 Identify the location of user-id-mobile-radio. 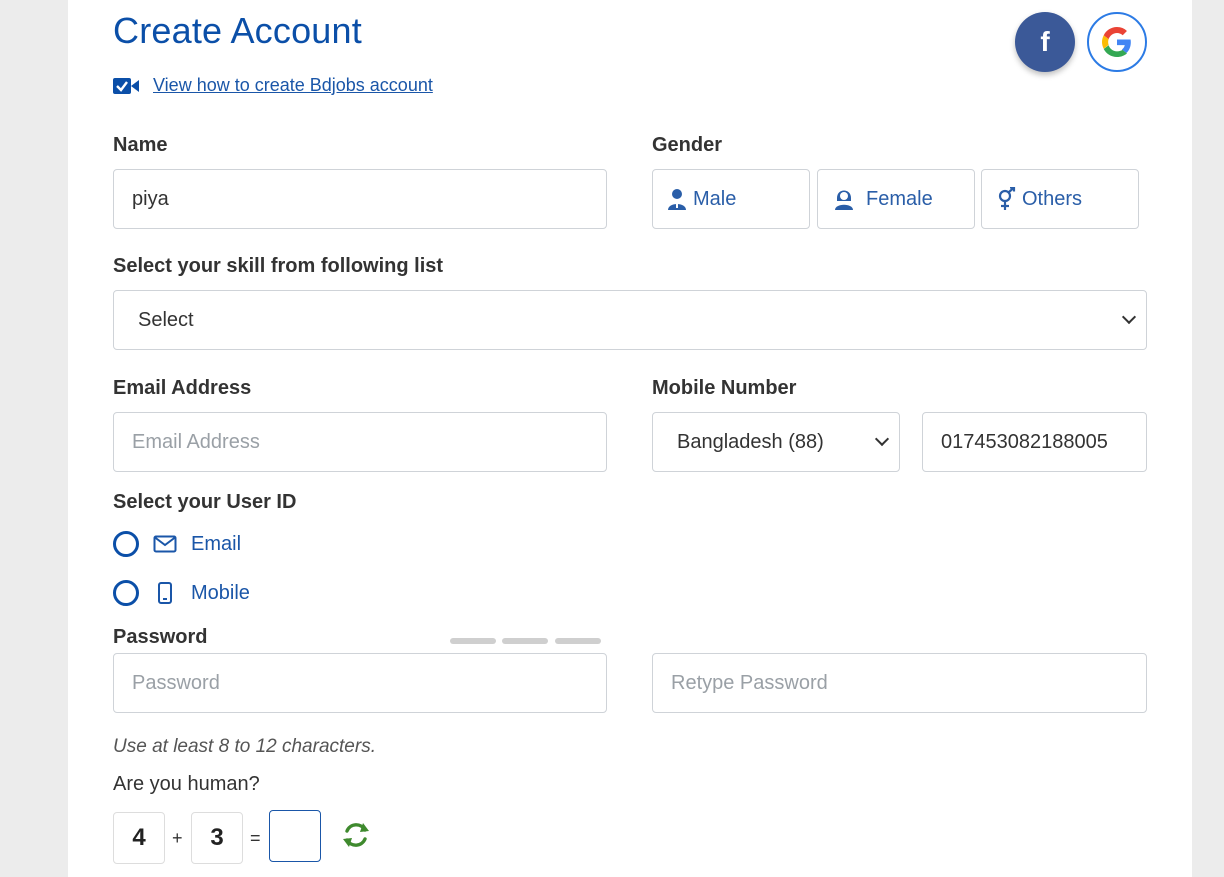
(126, 593).